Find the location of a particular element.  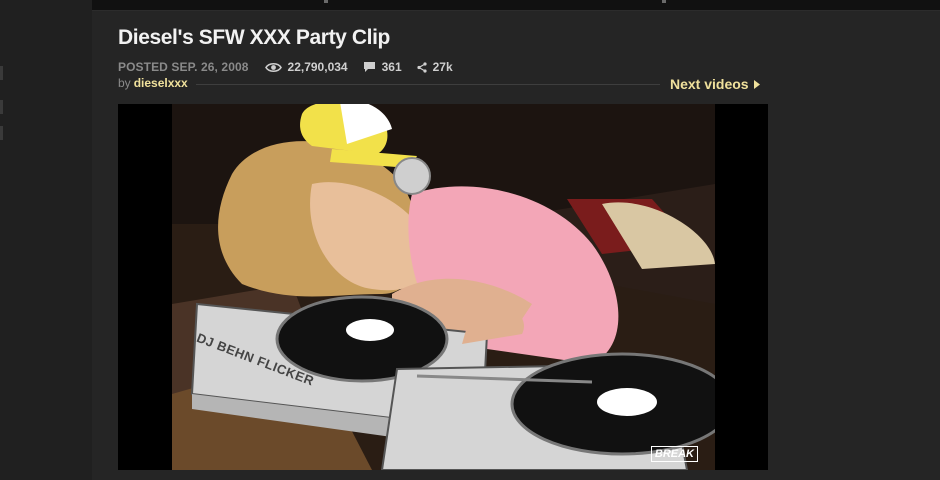

divider is located at coordinates (428, 84).